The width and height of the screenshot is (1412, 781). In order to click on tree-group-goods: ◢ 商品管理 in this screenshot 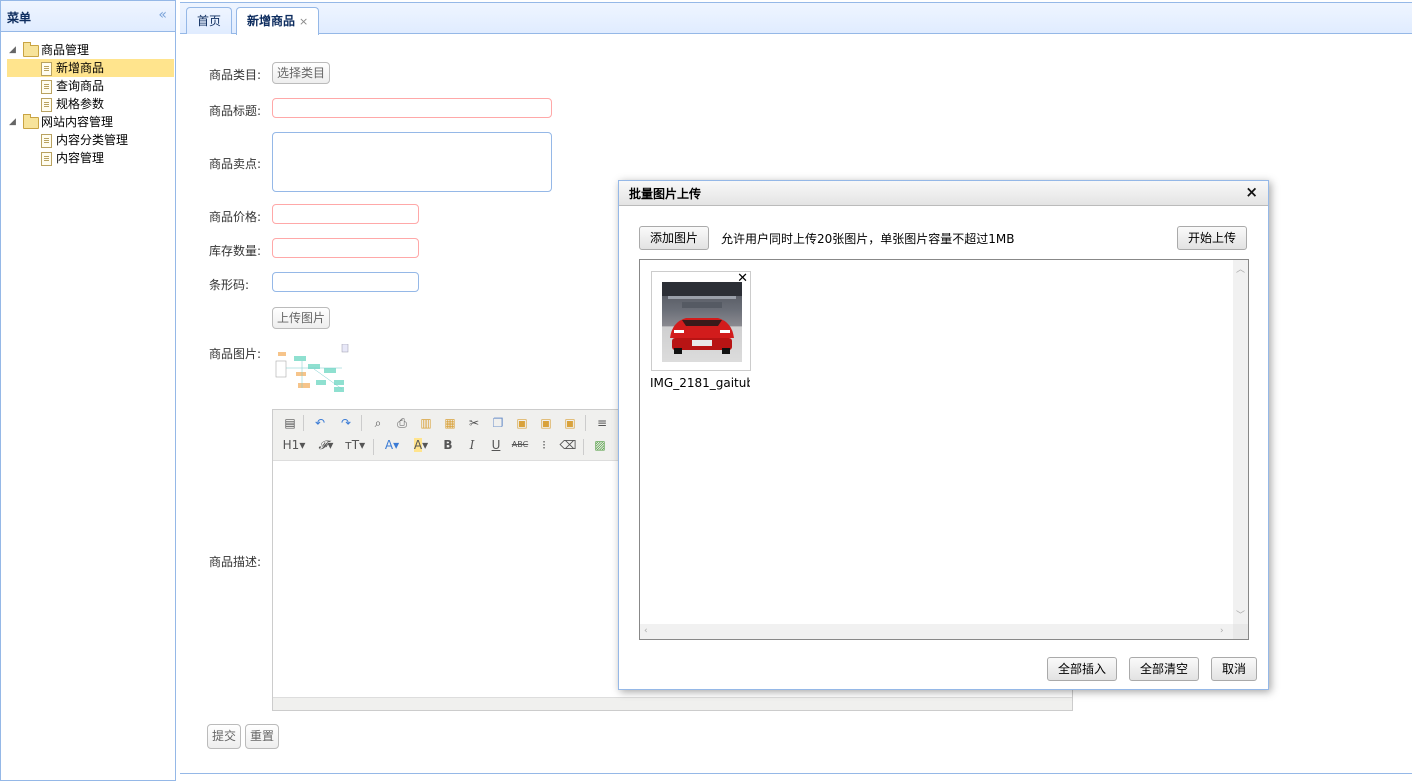, I will do `click(88, 50)`.